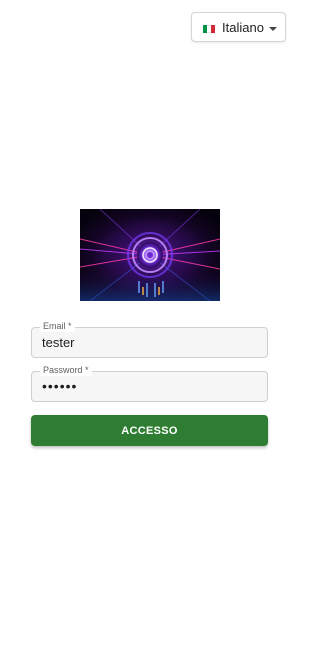  What do you see at coordinates (149, 339) in the screenshot?
I see `email-field: Email * tester` at bounding box center [149, 339].